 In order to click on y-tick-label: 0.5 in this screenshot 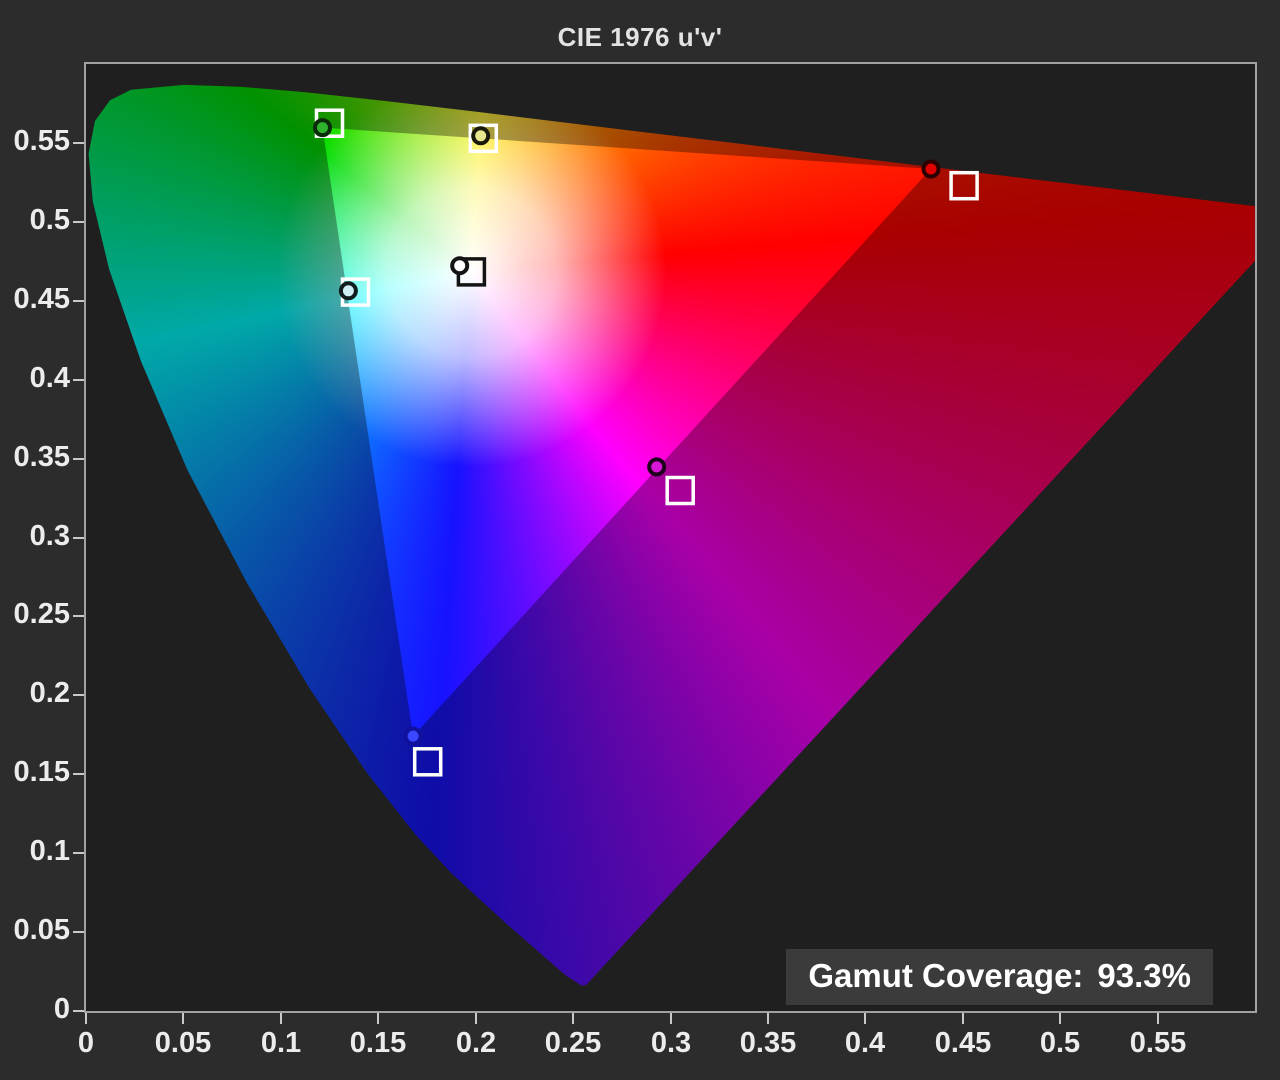, I will do `click(49, 220)`.